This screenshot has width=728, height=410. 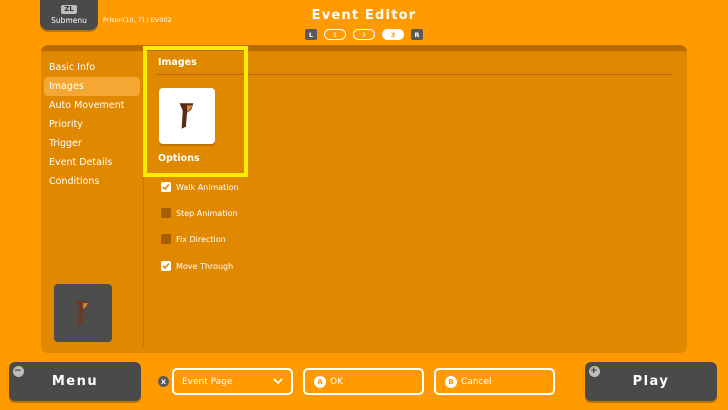 What do you see at coordinates (594, 371) in the screenshot?
I see `plus-key-icon: +` at bounding box center [594, 371].